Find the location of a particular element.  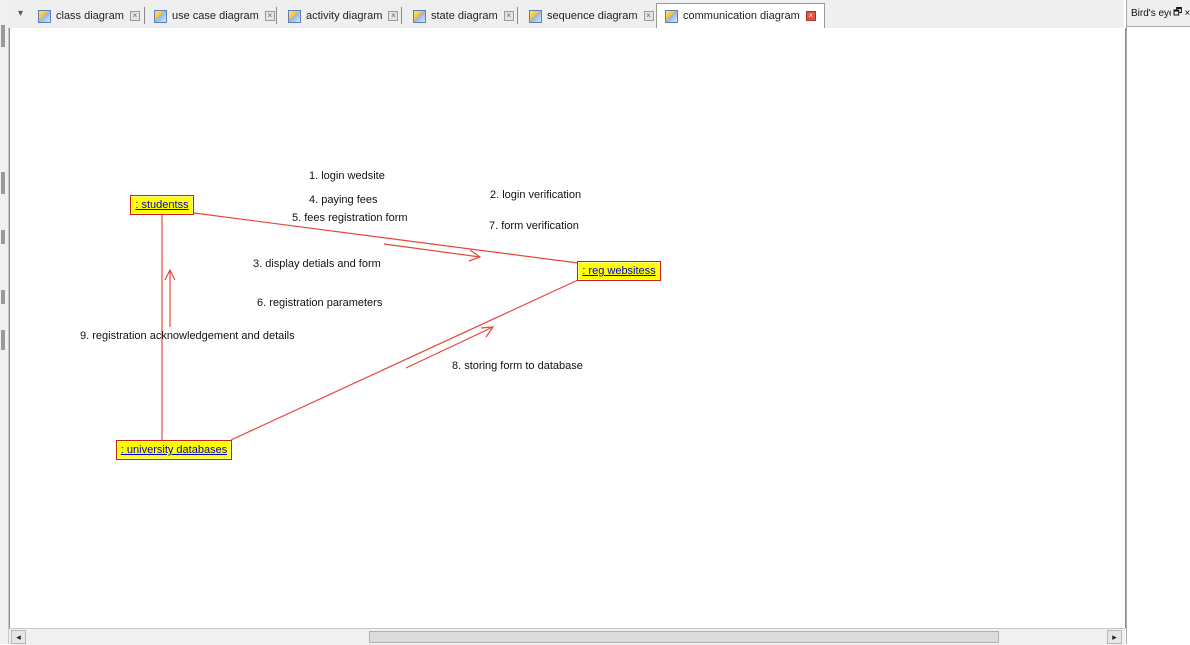

scroll-right-icon: ▸ is located at coordinates (1114, 637).